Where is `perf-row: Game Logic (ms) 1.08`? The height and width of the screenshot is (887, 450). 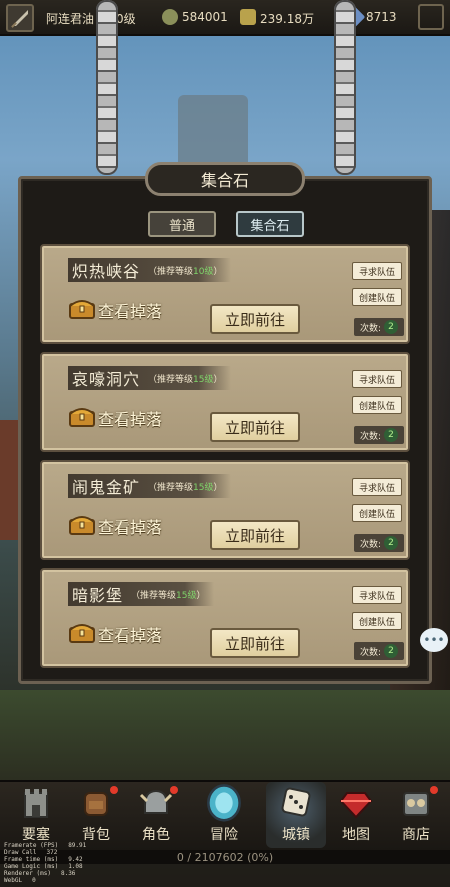 perf-row: Game Logic (ms) 1.08 is located at coordinates (45, 866).